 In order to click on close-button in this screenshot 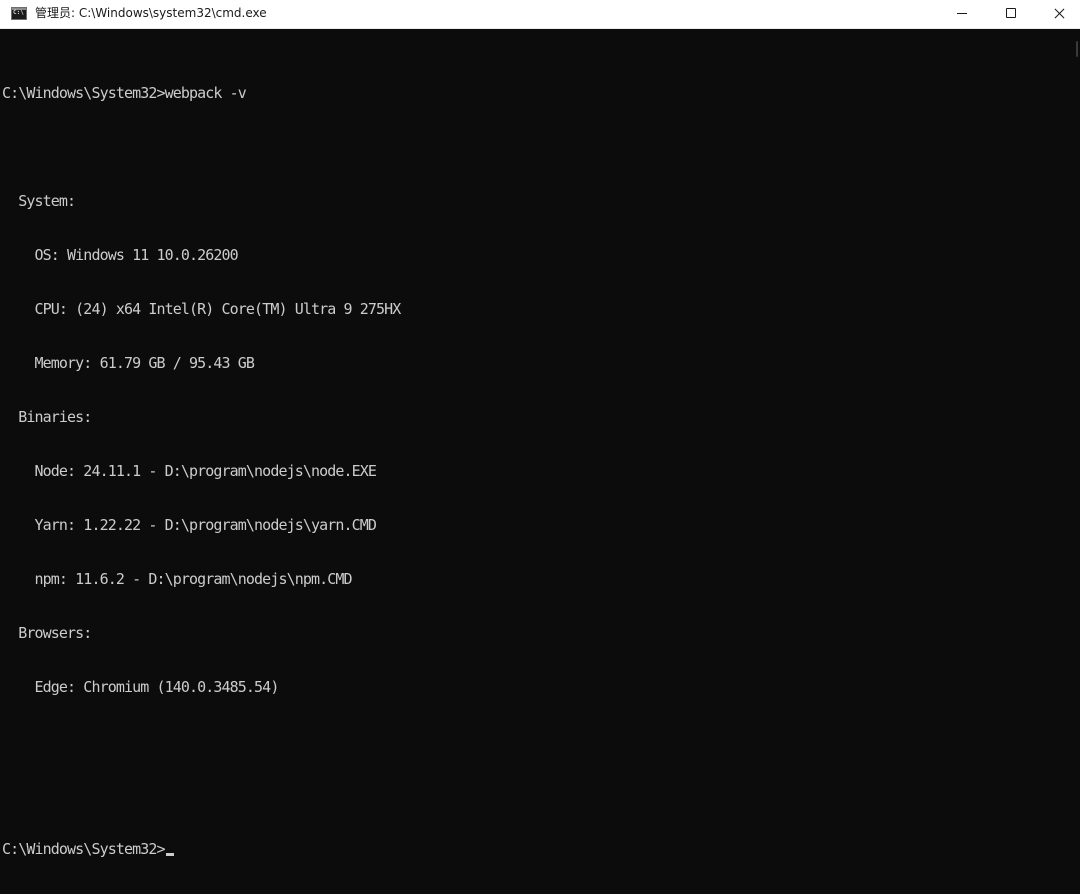, I will do `click(1059, 14)`.